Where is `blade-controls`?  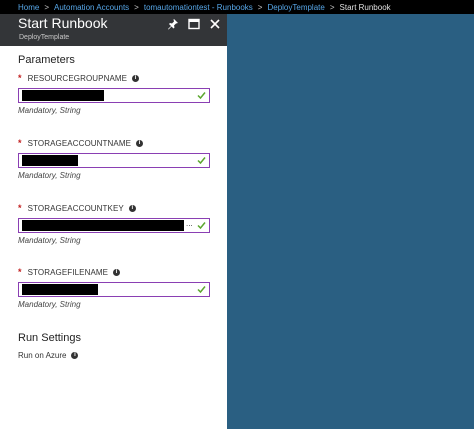
blade-controls is located at coordinates (194, 24).